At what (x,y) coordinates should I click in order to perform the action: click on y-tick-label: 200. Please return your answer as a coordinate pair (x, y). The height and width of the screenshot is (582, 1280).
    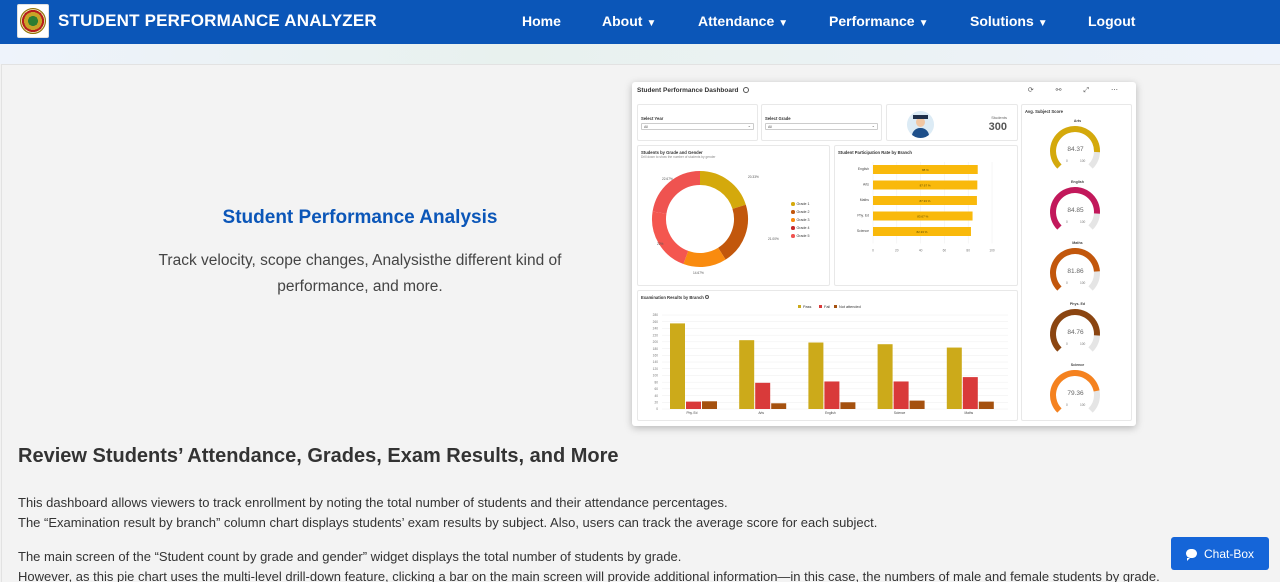
    Looking at the image, I should click on (656, 342).